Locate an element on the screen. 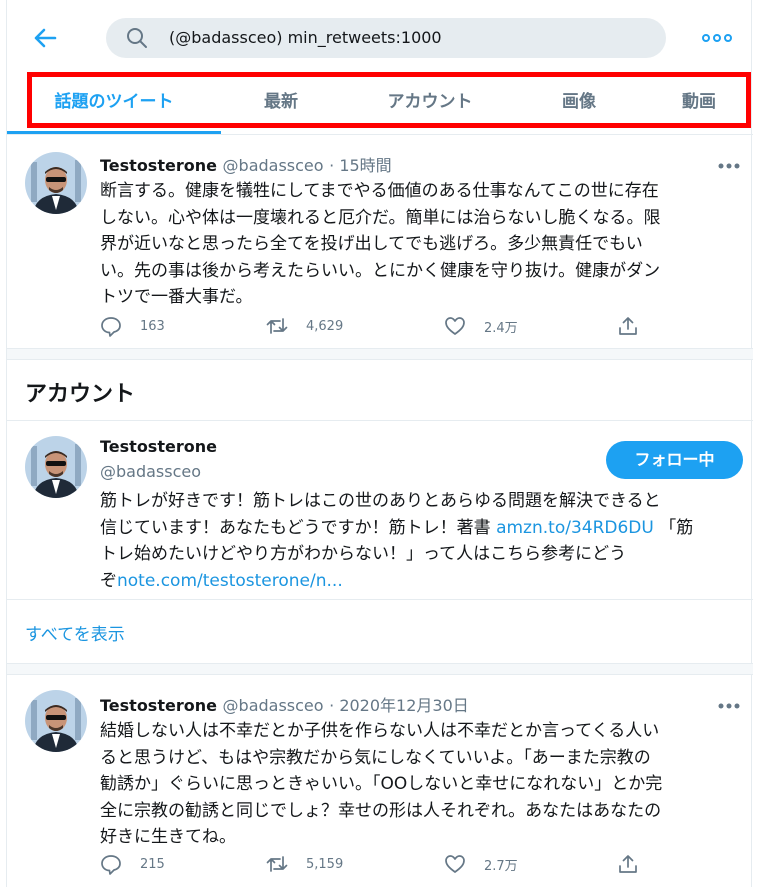 The height and width of the screenshot is (887, 760). back-button is located at coordinates (45, 38).